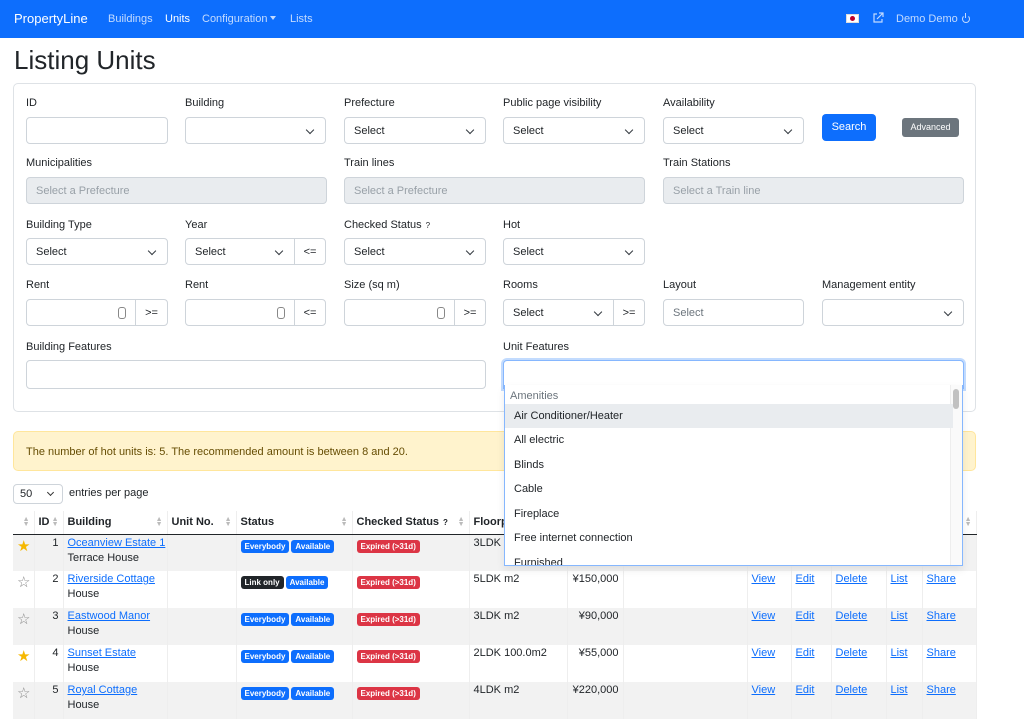 This screenshot has width=1024, height=720. What do you see at coordinates (115, 523) in the screenshot?
I see `col-building: Building ▲ ▼` at bounding box center [115, 523].